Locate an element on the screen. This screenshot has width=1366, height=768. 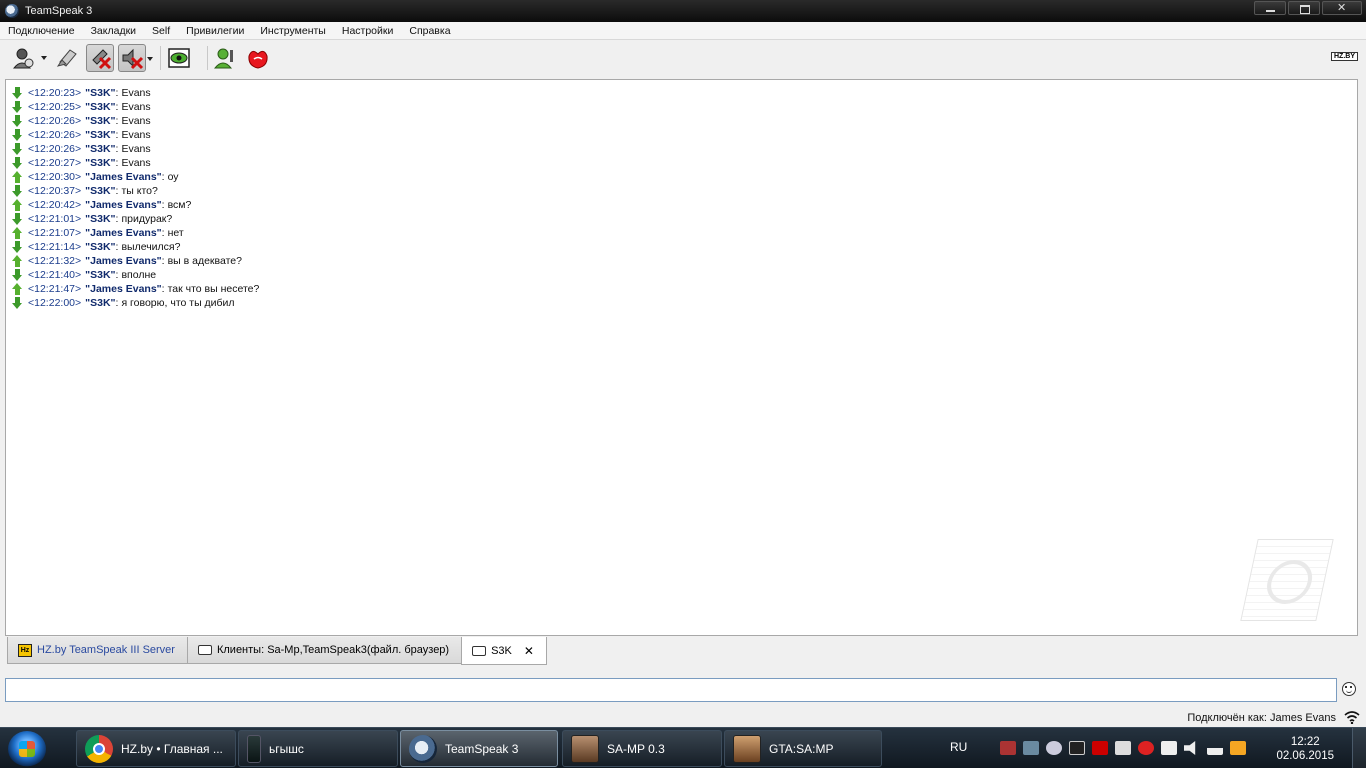
settings-button is located at coordinates (258, 58).